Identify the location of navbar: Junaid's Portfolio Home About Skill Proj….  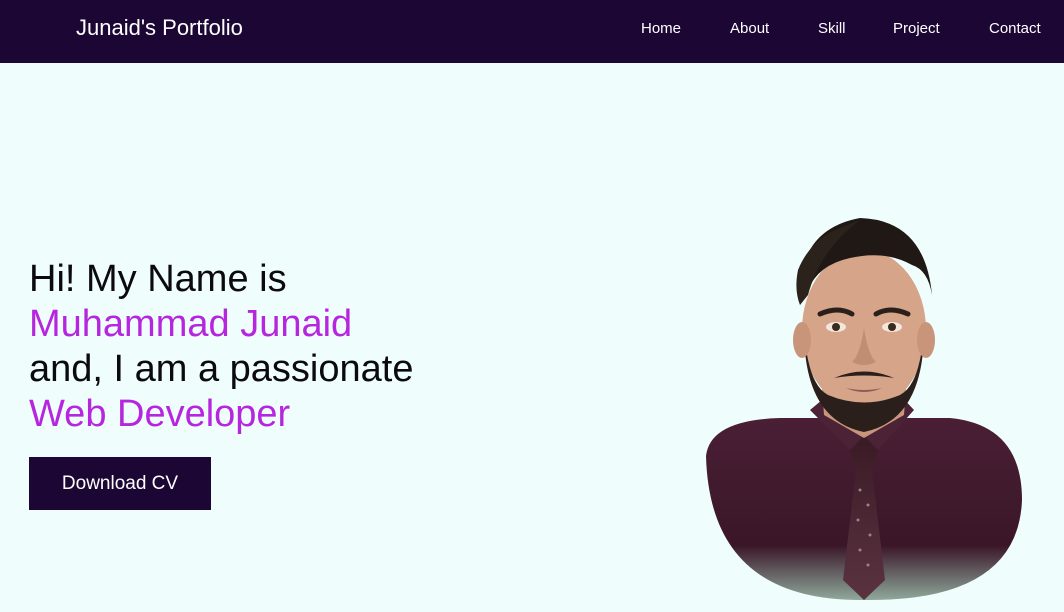
(532, 31).